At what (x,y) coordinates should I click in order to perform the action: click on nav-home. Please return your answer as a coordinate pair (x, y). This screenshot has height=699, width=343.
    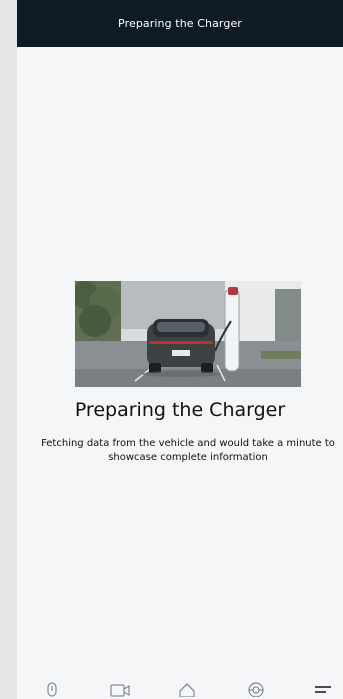
    Looking at the image, I should click on (187, 690).